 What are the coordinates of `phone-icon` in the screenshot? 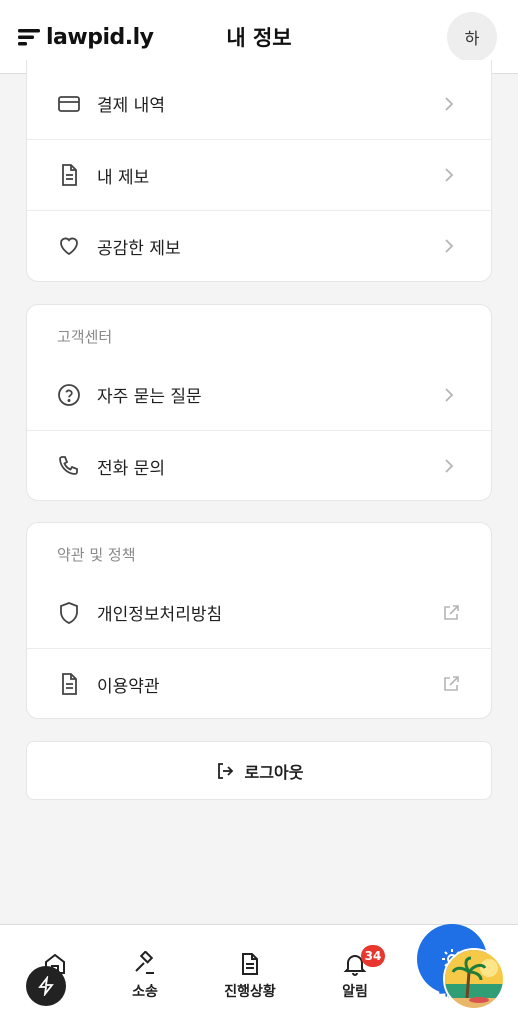 It's located at (69, 466).